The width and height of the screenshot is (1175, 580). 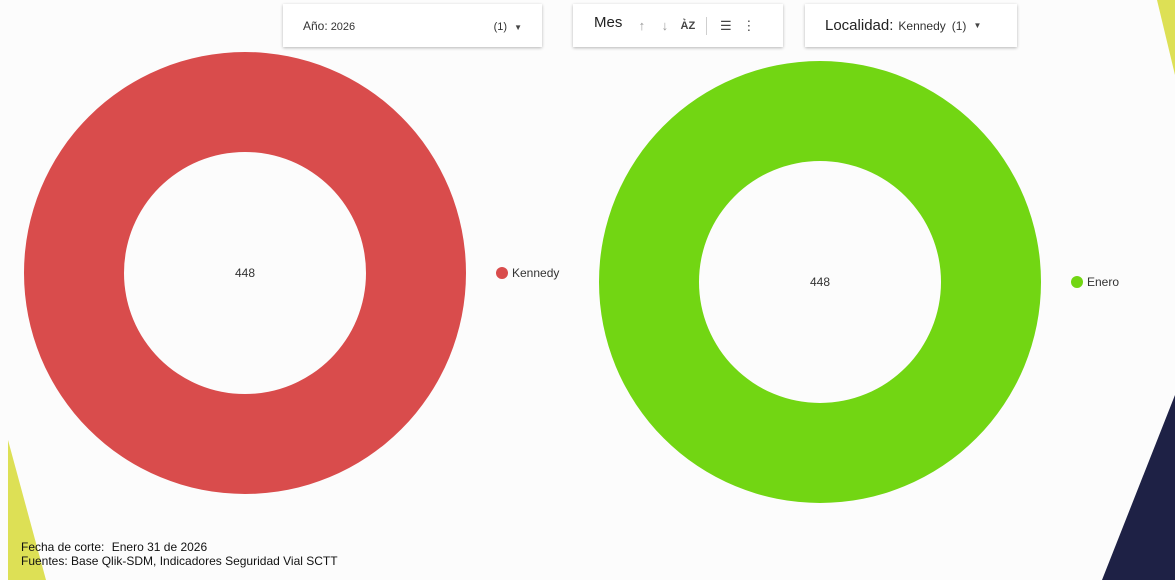 I want to click on cutoff-date-line: Fecha de corte: Enero 31 de 2026, so click(x=179, y=547).